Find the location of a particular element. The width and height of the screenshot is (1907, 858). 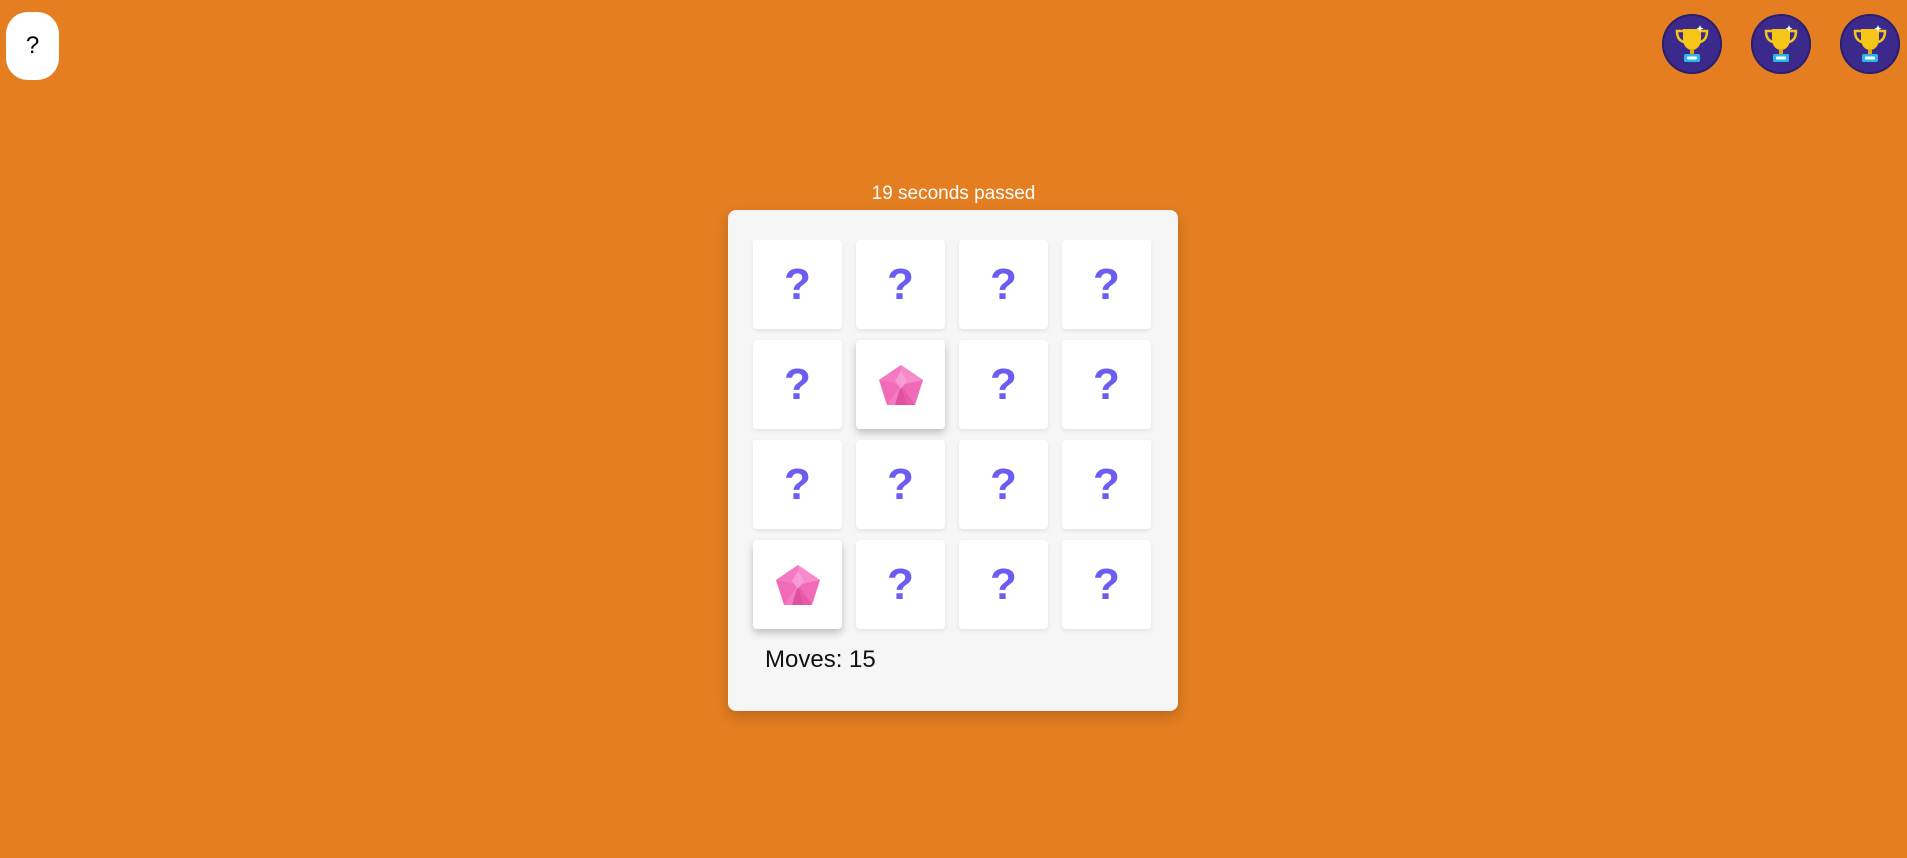

help-button: ? is located at coordinates (32, 46).